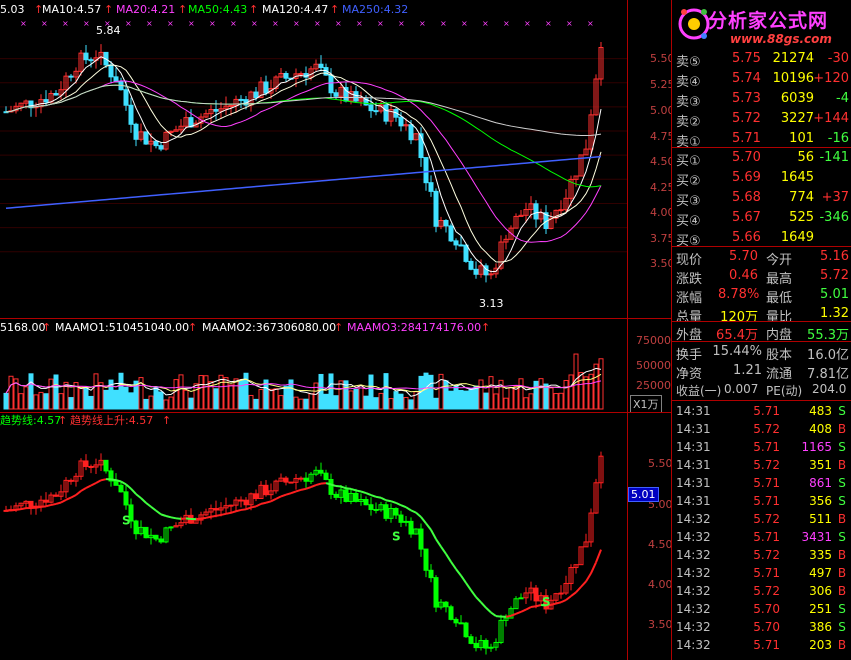 The image size is (851, 660). I want to click on tick-row: 14:32 5.71 497 B, so click(761, 573).